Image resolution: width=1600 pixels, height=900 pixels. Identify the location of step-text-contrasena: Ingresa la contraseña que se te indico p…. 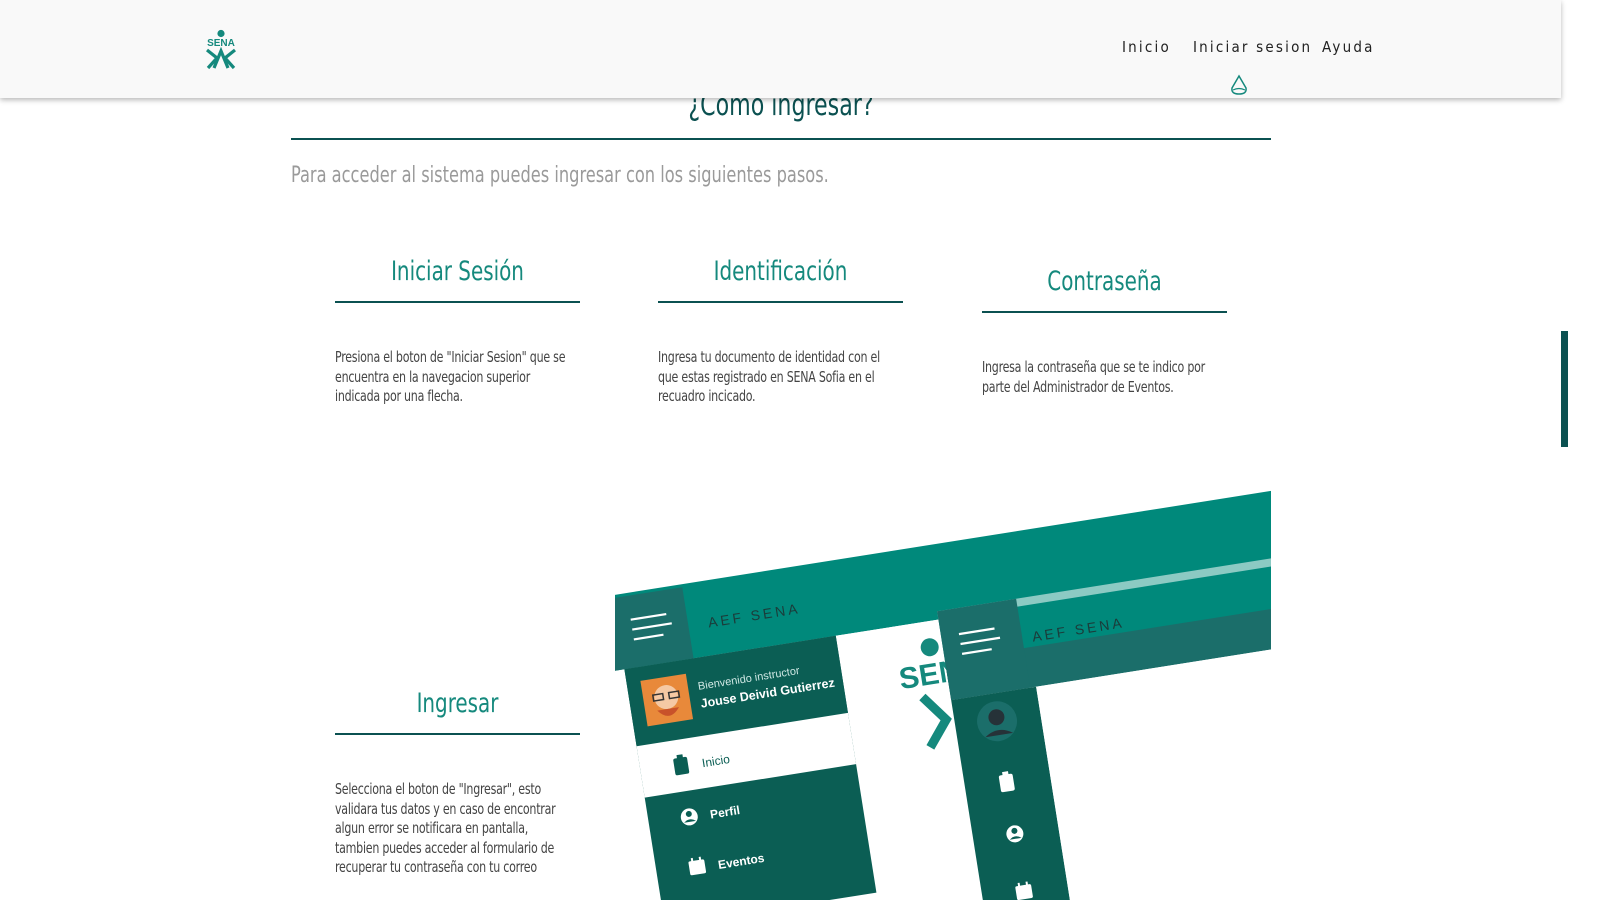
(1093, 377).